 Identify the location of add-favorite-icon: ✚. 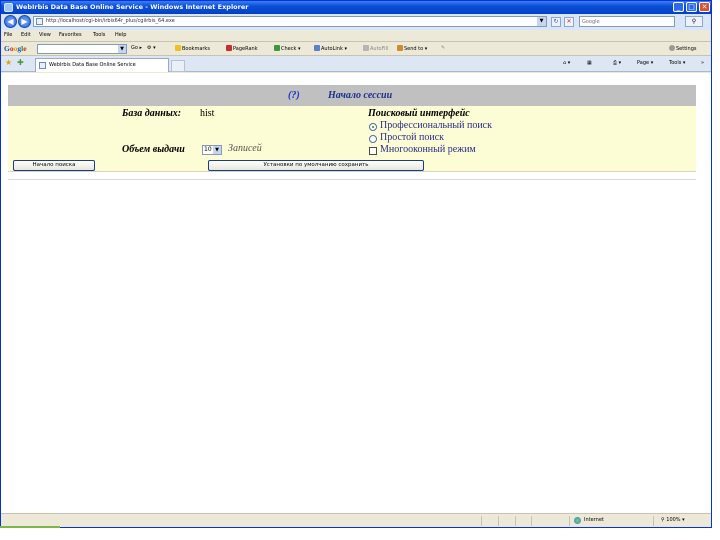
(20, 63).